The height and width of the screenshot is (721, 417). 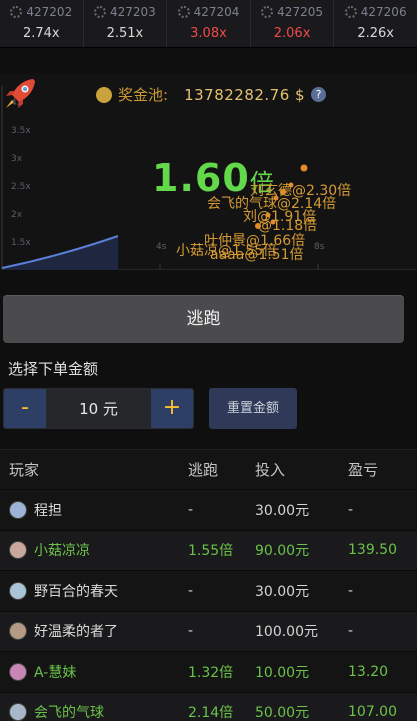 I want to click on increase-button: +, so click(x=172, y=408).